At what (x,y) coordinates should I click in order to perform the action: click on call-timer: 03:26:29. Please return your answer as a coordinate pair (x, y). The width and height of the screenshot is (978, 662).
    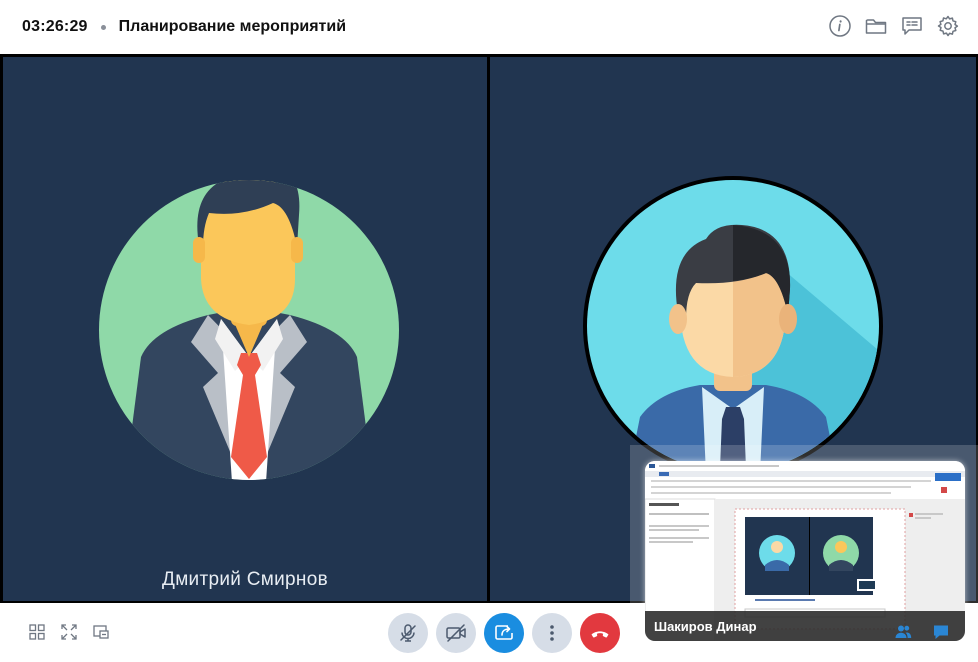
    Looking at the image, I should click on (55, 26).